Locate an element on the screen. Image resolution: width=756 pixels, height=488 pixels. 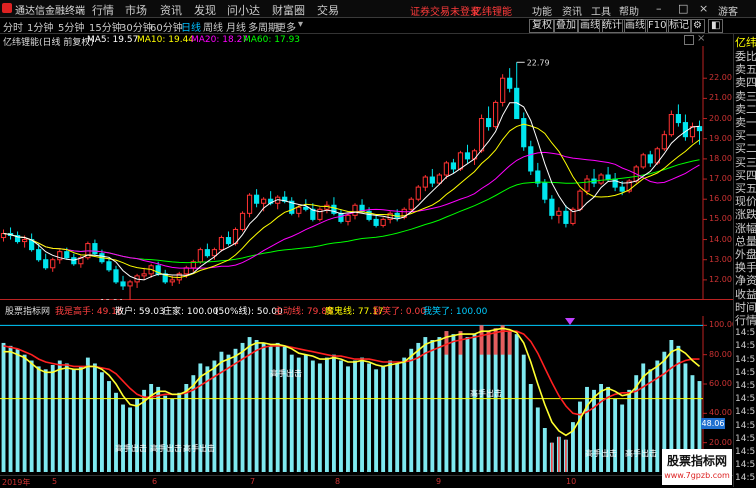
more-chevron-icon: ▾ is located at coordinates (300, 24).